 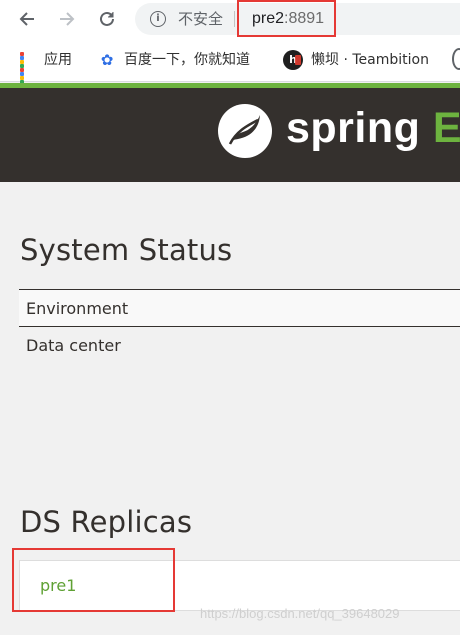 What do you see at coordinates (293, 60) in the screenshot?
I see `teambition-icon: h` at bounding box center [293, 60].